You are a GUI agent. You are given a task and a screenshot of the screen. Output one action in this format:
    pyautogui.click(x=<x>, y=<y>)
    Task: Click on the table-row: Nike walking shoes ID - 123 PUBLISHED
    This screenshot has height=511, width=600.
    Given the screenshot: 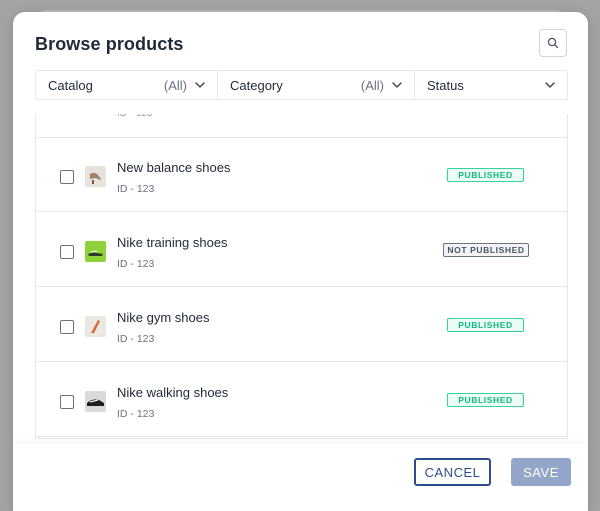 What is the action you would take?
    pyautogui.click(x=301, y=400)
    